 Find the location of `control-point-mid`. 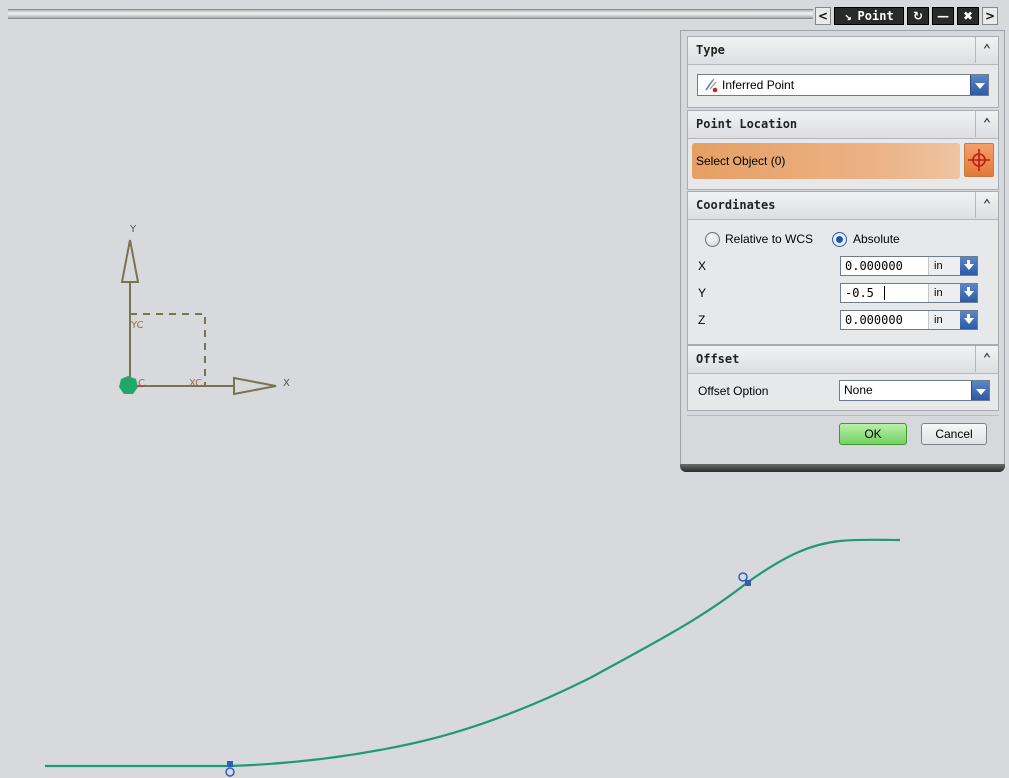

control-point-mid is located at coordinates (744, 579).